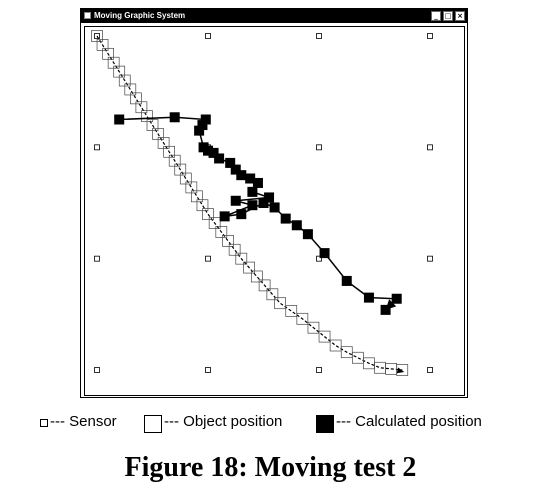  What do you see at coordinates (140, 15) in the screenshot?
I see `window-title: Moving Graphic System` at bounding box center [140, 15].